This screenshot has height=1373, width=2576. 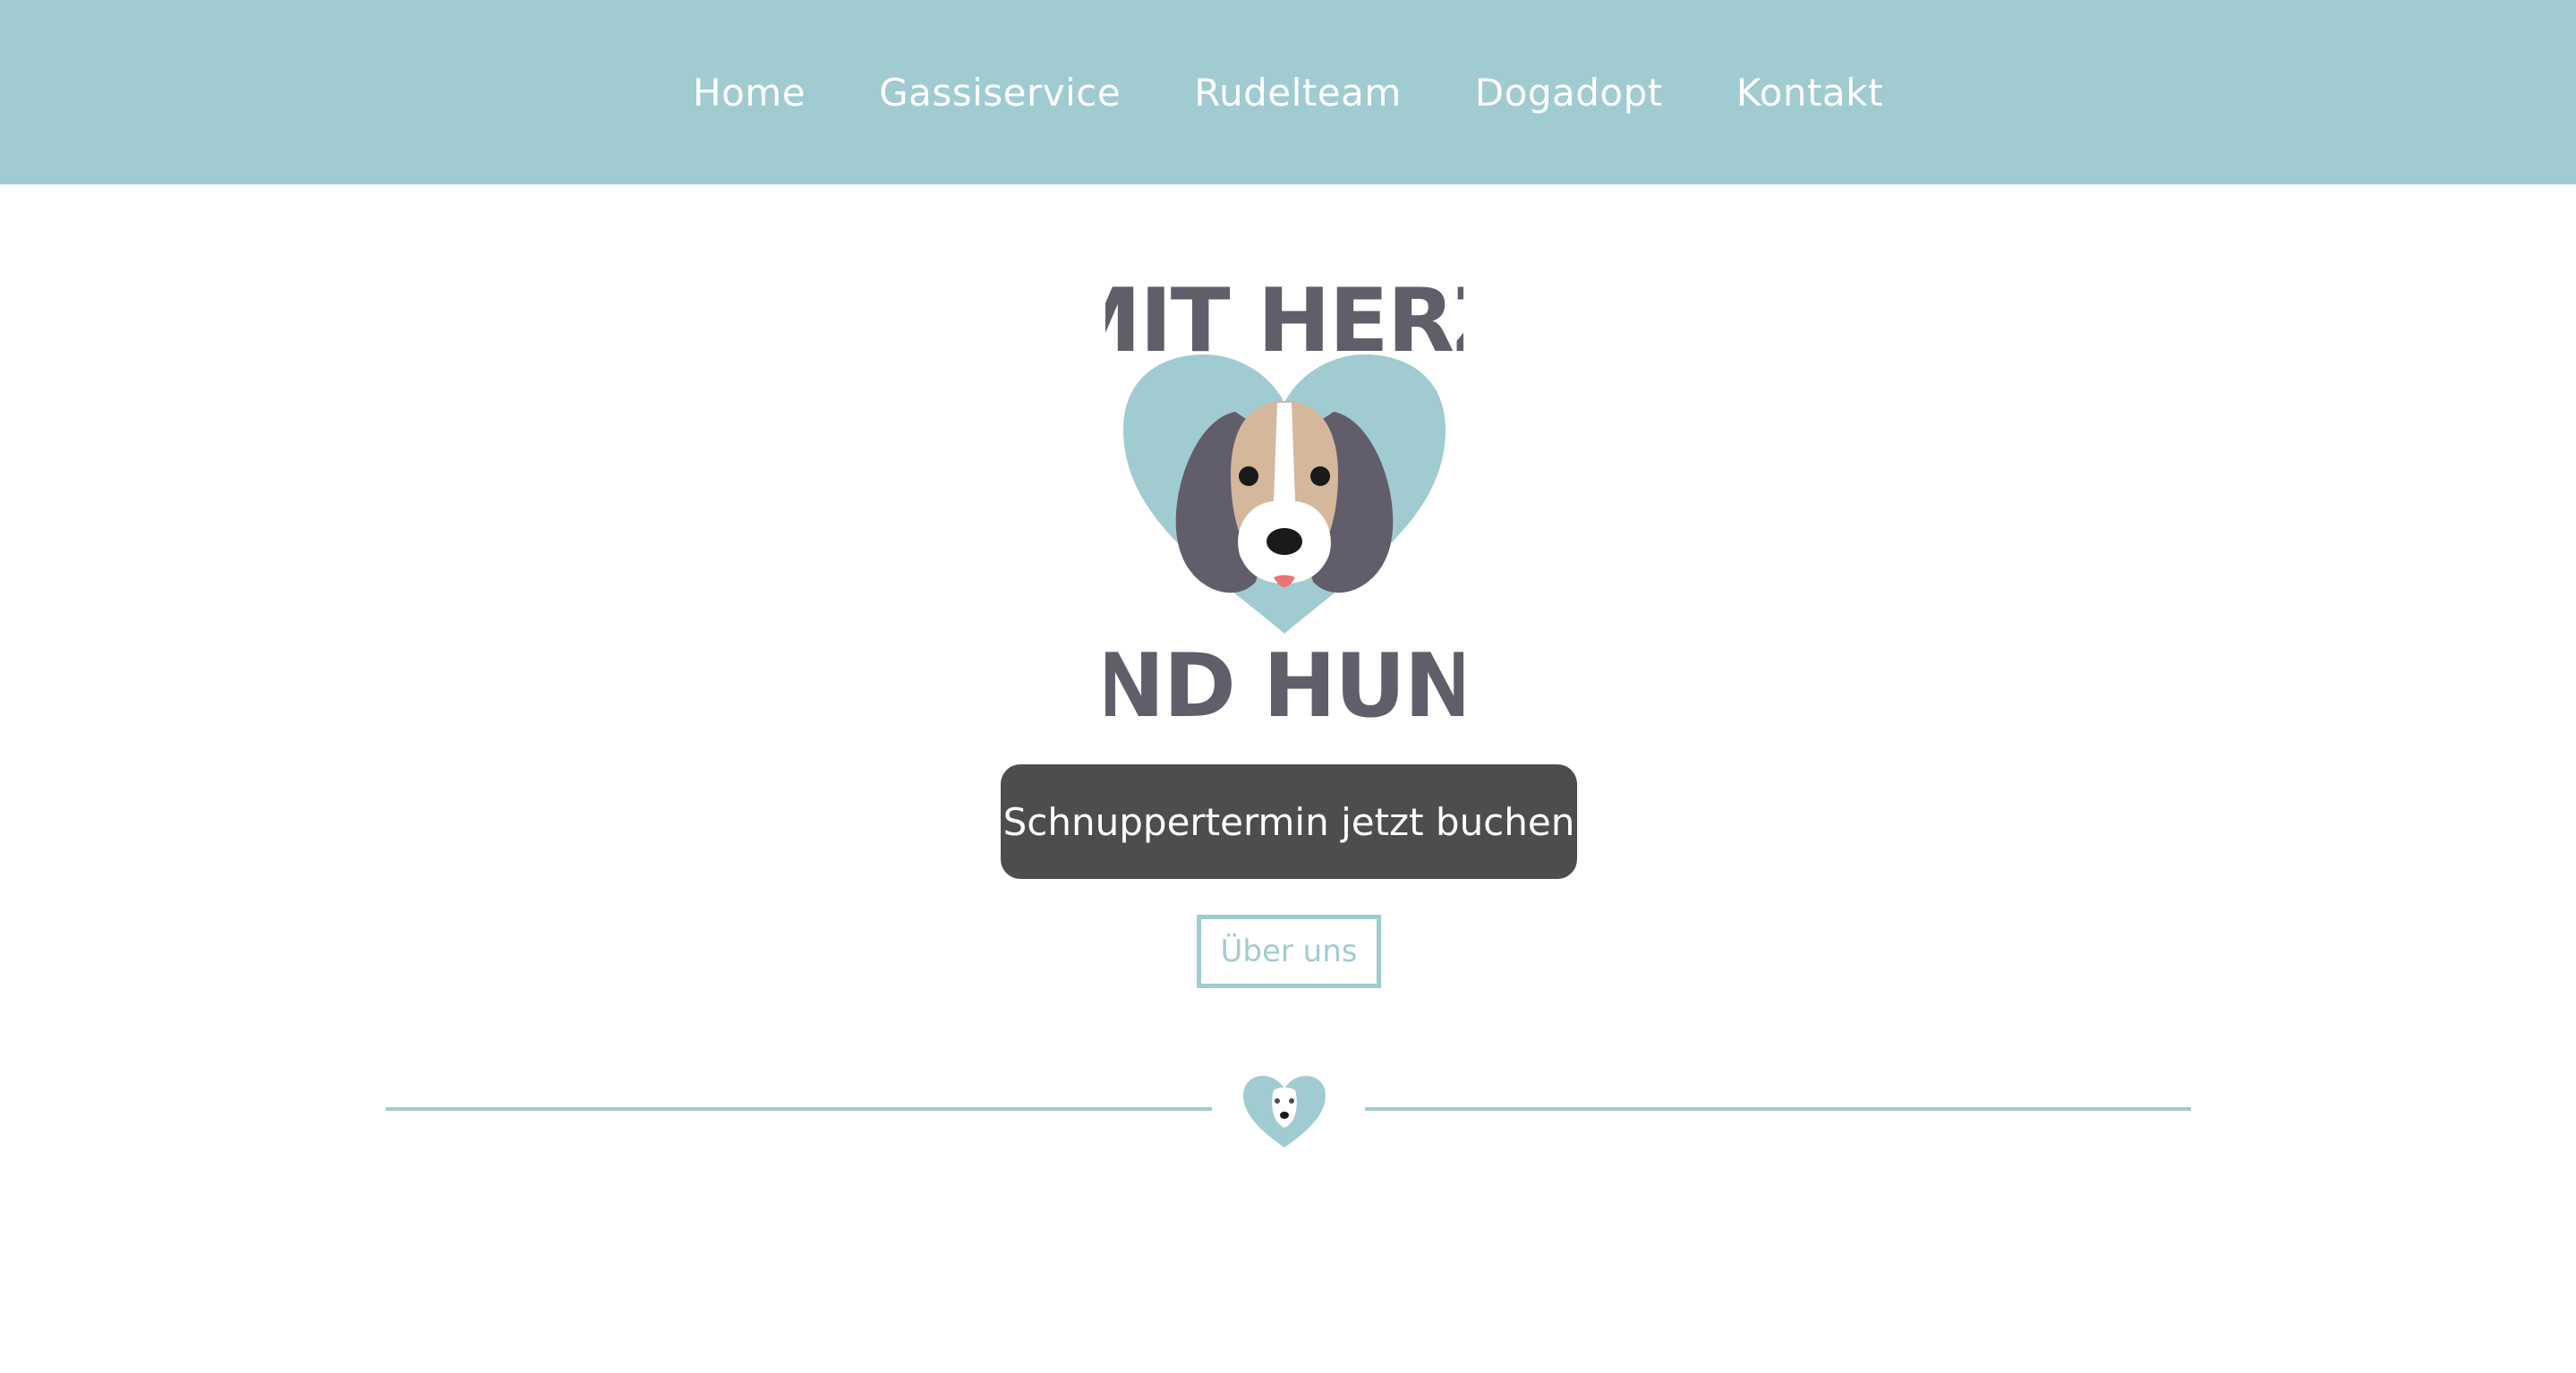 What do you see at coordinates (749, 93) in the screenshot?
I see `nav-item-home: Home` at bounding box center [749, 93].